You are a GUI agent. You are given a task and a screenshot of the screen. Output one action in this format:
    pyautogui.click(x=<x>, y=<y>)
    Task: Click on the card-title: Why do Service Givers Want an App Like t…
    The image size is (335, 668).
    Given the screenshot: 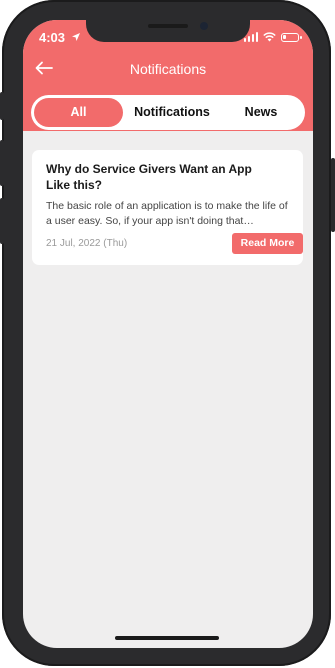 What is the action you would take?
    pyautogui.click(x=149, y=177)
    